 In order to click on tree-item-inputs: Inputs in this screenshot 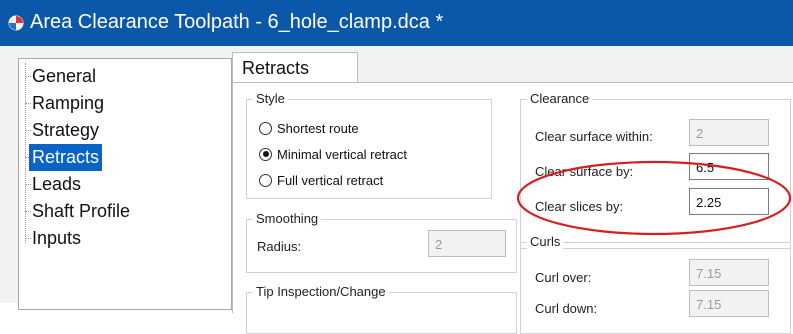, I will do `click(56, 238)`.